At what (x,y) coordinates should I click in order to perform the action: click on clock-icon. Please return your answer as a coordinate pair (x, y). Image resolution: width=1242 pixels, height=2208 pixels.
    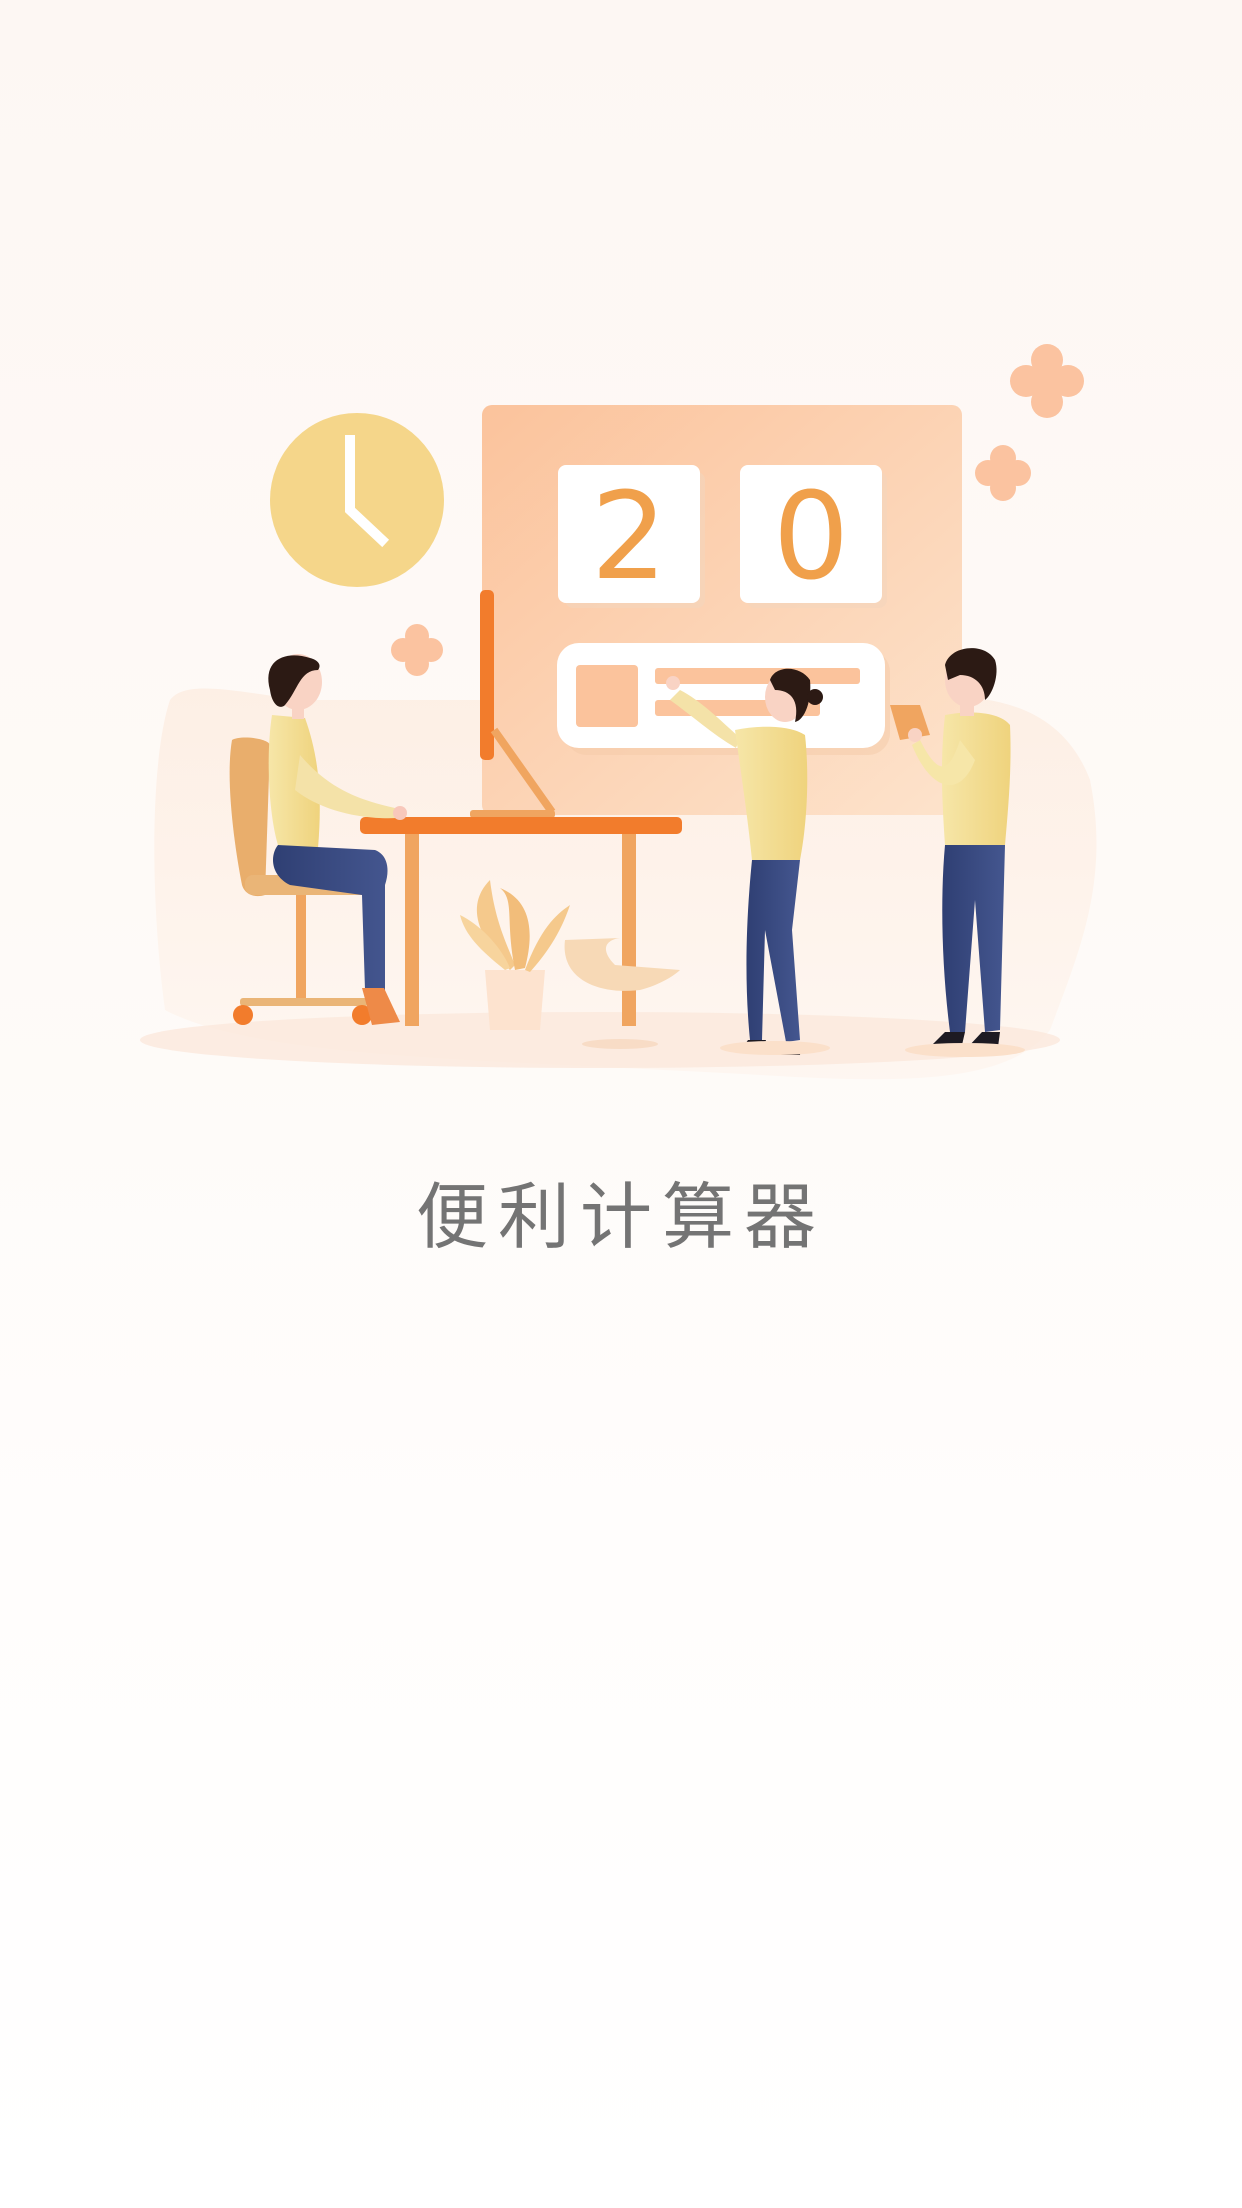
    Looking at the image, I should click on (357, 500).